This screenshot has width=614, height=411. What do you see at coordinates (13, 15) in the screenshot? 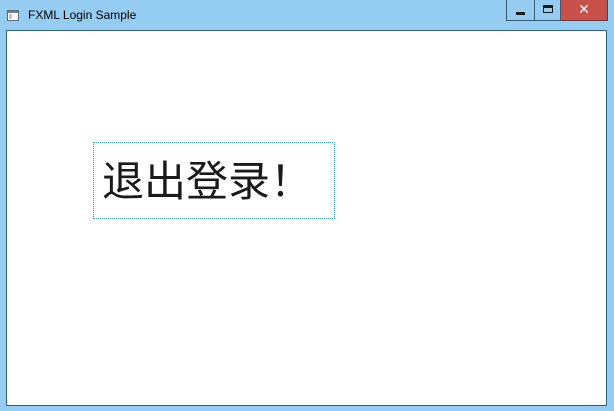
I see `app-window-icon` at bounding box center [13, 15].